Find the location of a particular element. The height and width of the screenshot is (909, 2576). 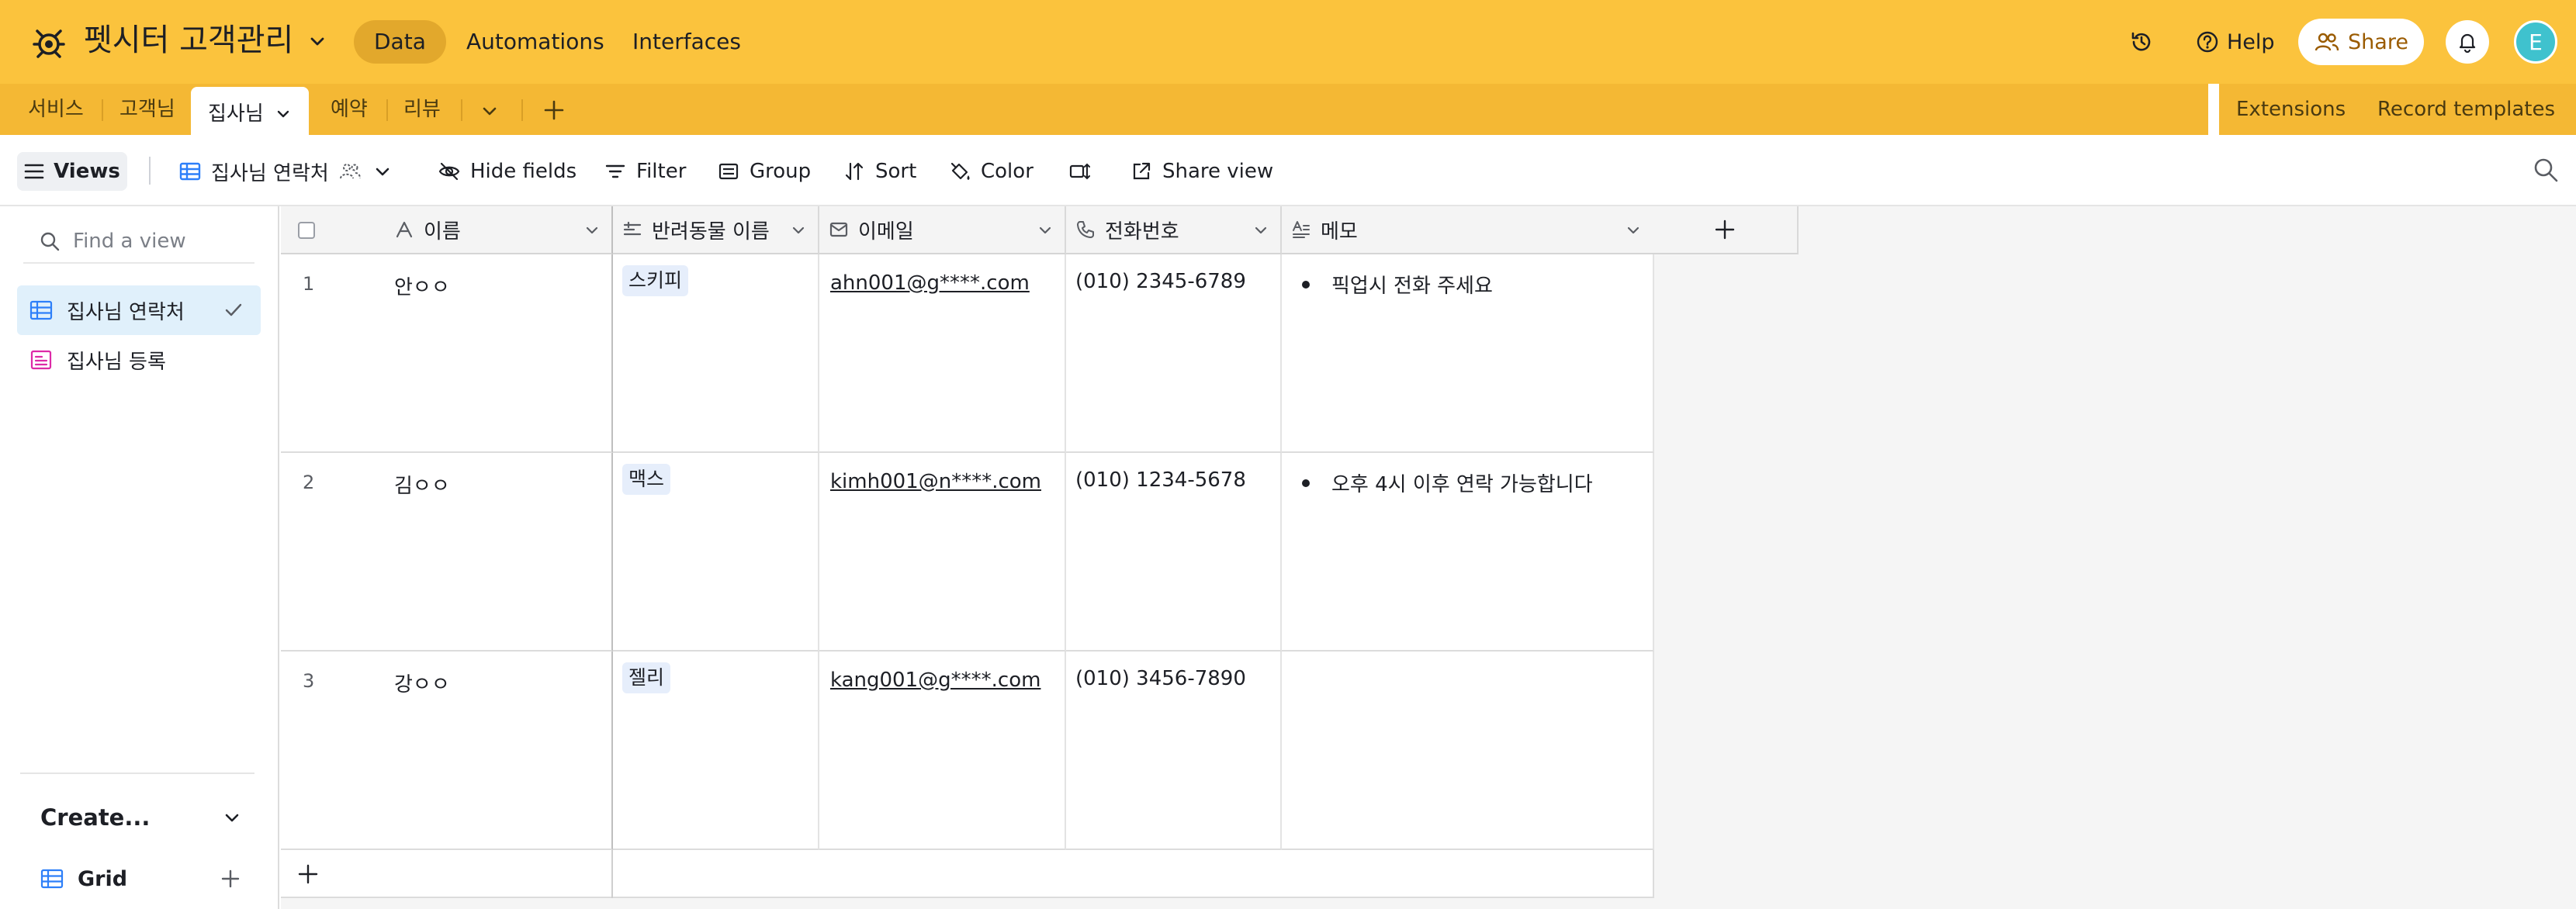

history-icon is located at coordinates (2141, 41).